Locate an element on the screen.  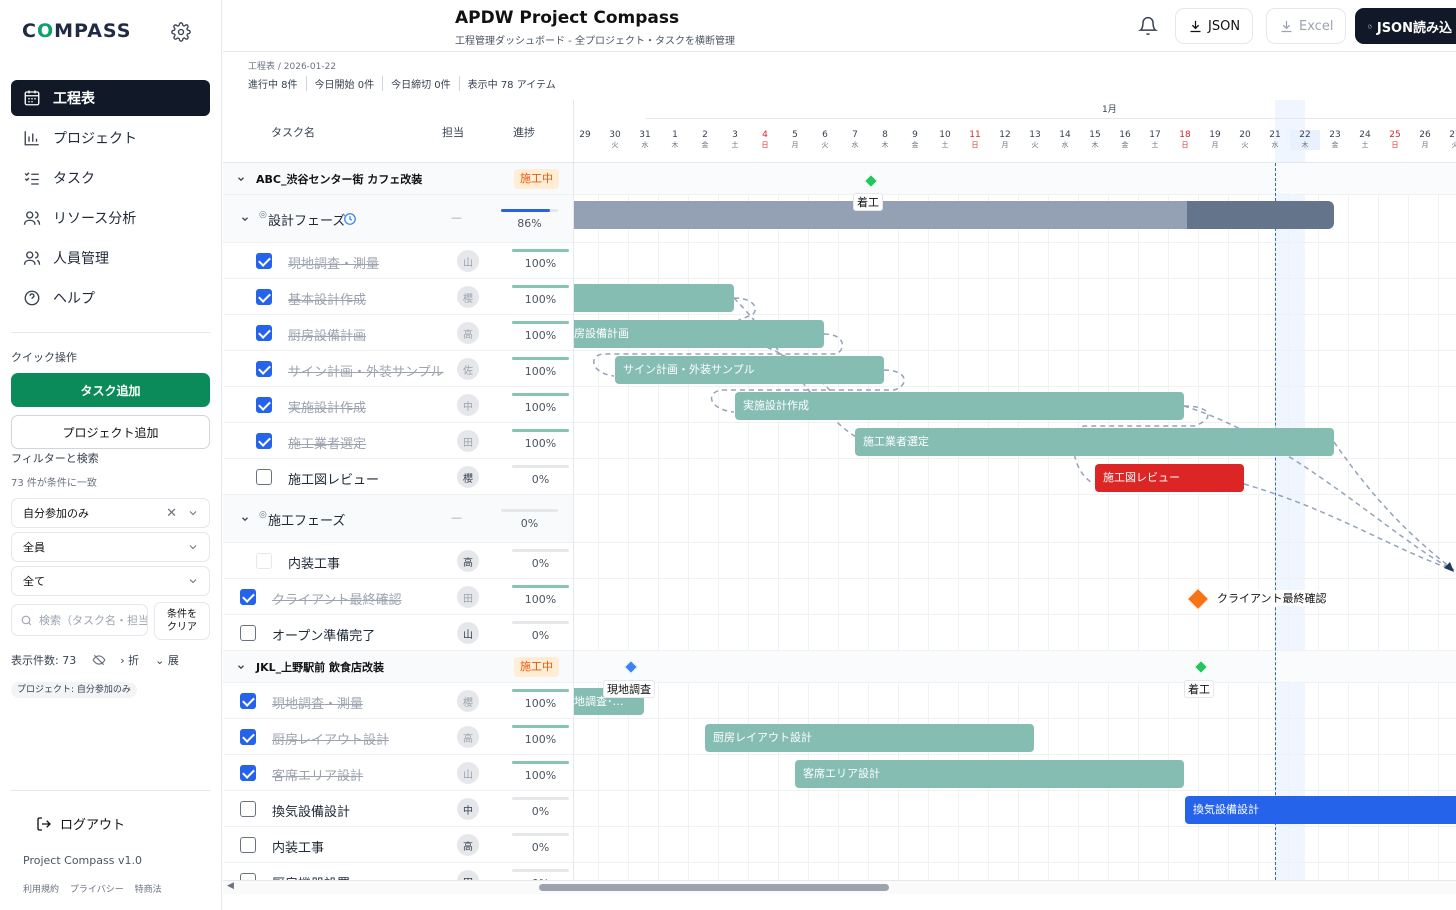
table-row: 現地調査・測量 山 100% is located at coordinates (398, 261).